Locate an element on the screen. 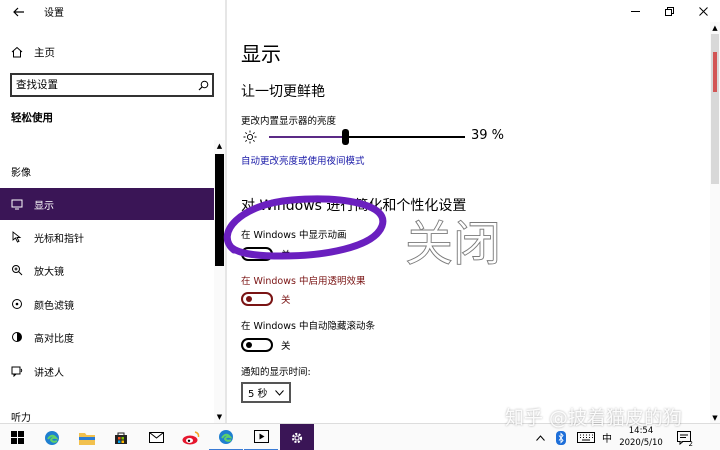  taskbar-store is located at coordinates (121, 437).